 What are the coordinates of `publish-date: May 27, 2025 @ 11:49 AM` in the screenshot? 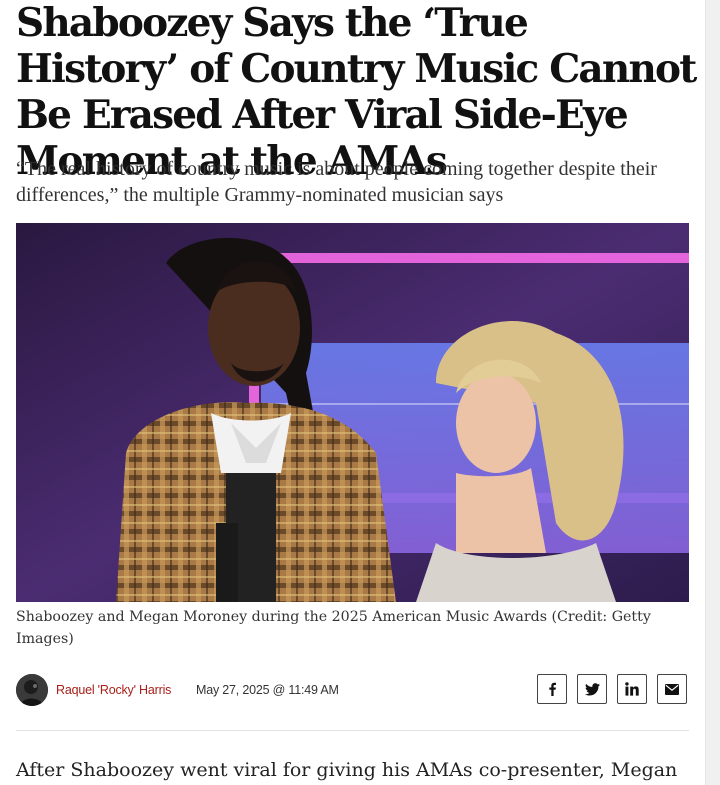 It's located at (267, 690).